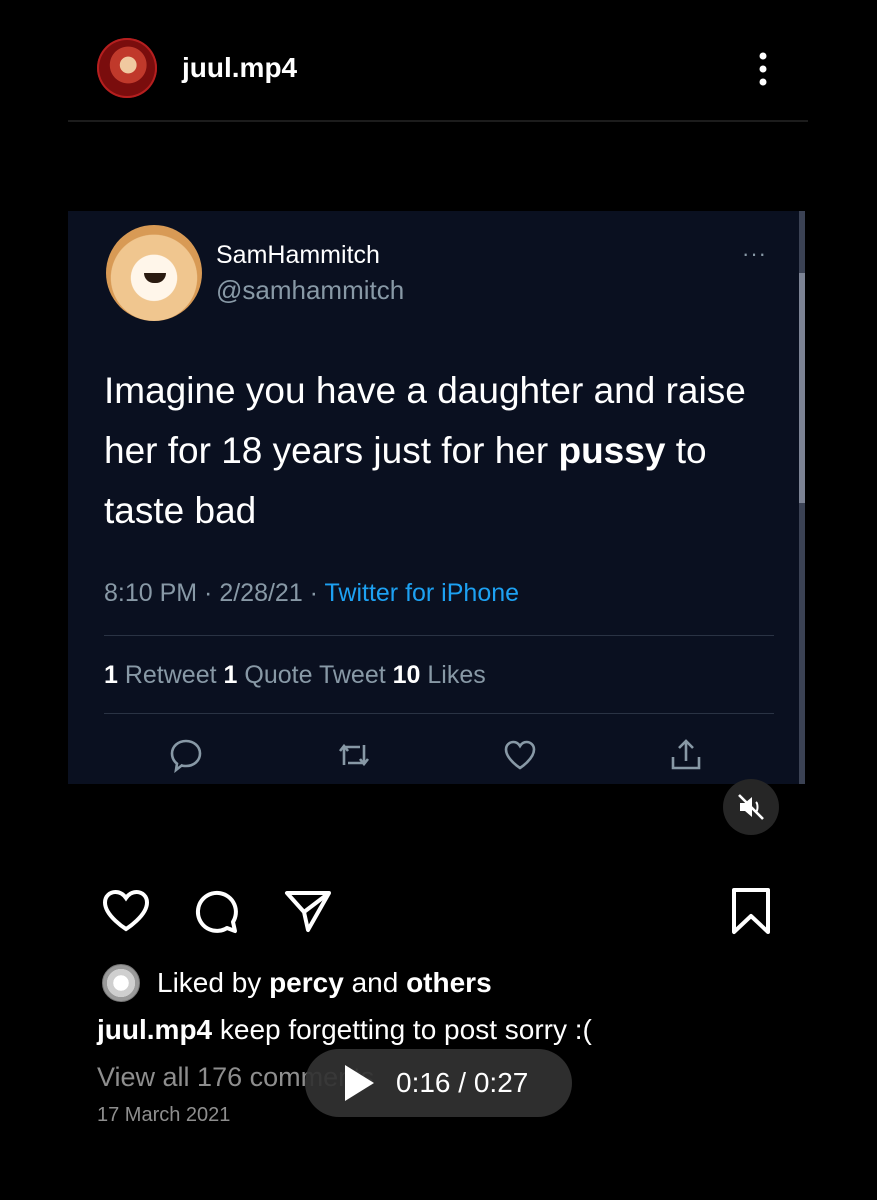  I want to click on profile-avatar, so click(127, 68).